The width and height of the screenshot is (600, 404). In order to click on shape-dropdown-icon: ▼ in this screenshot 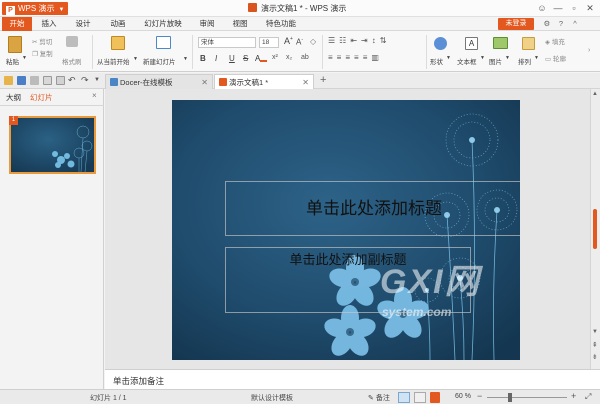, I will do `click(448, 58)`.